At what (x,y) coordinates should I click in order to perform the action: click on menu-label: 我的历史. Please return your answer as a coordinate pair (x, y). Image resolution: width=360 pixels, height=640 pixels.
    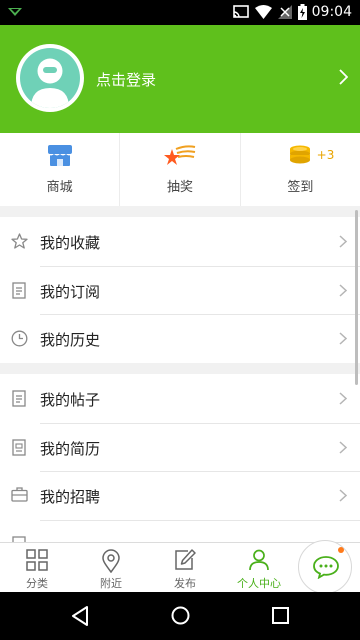
    Looking at the image, I should click on (70, 340).